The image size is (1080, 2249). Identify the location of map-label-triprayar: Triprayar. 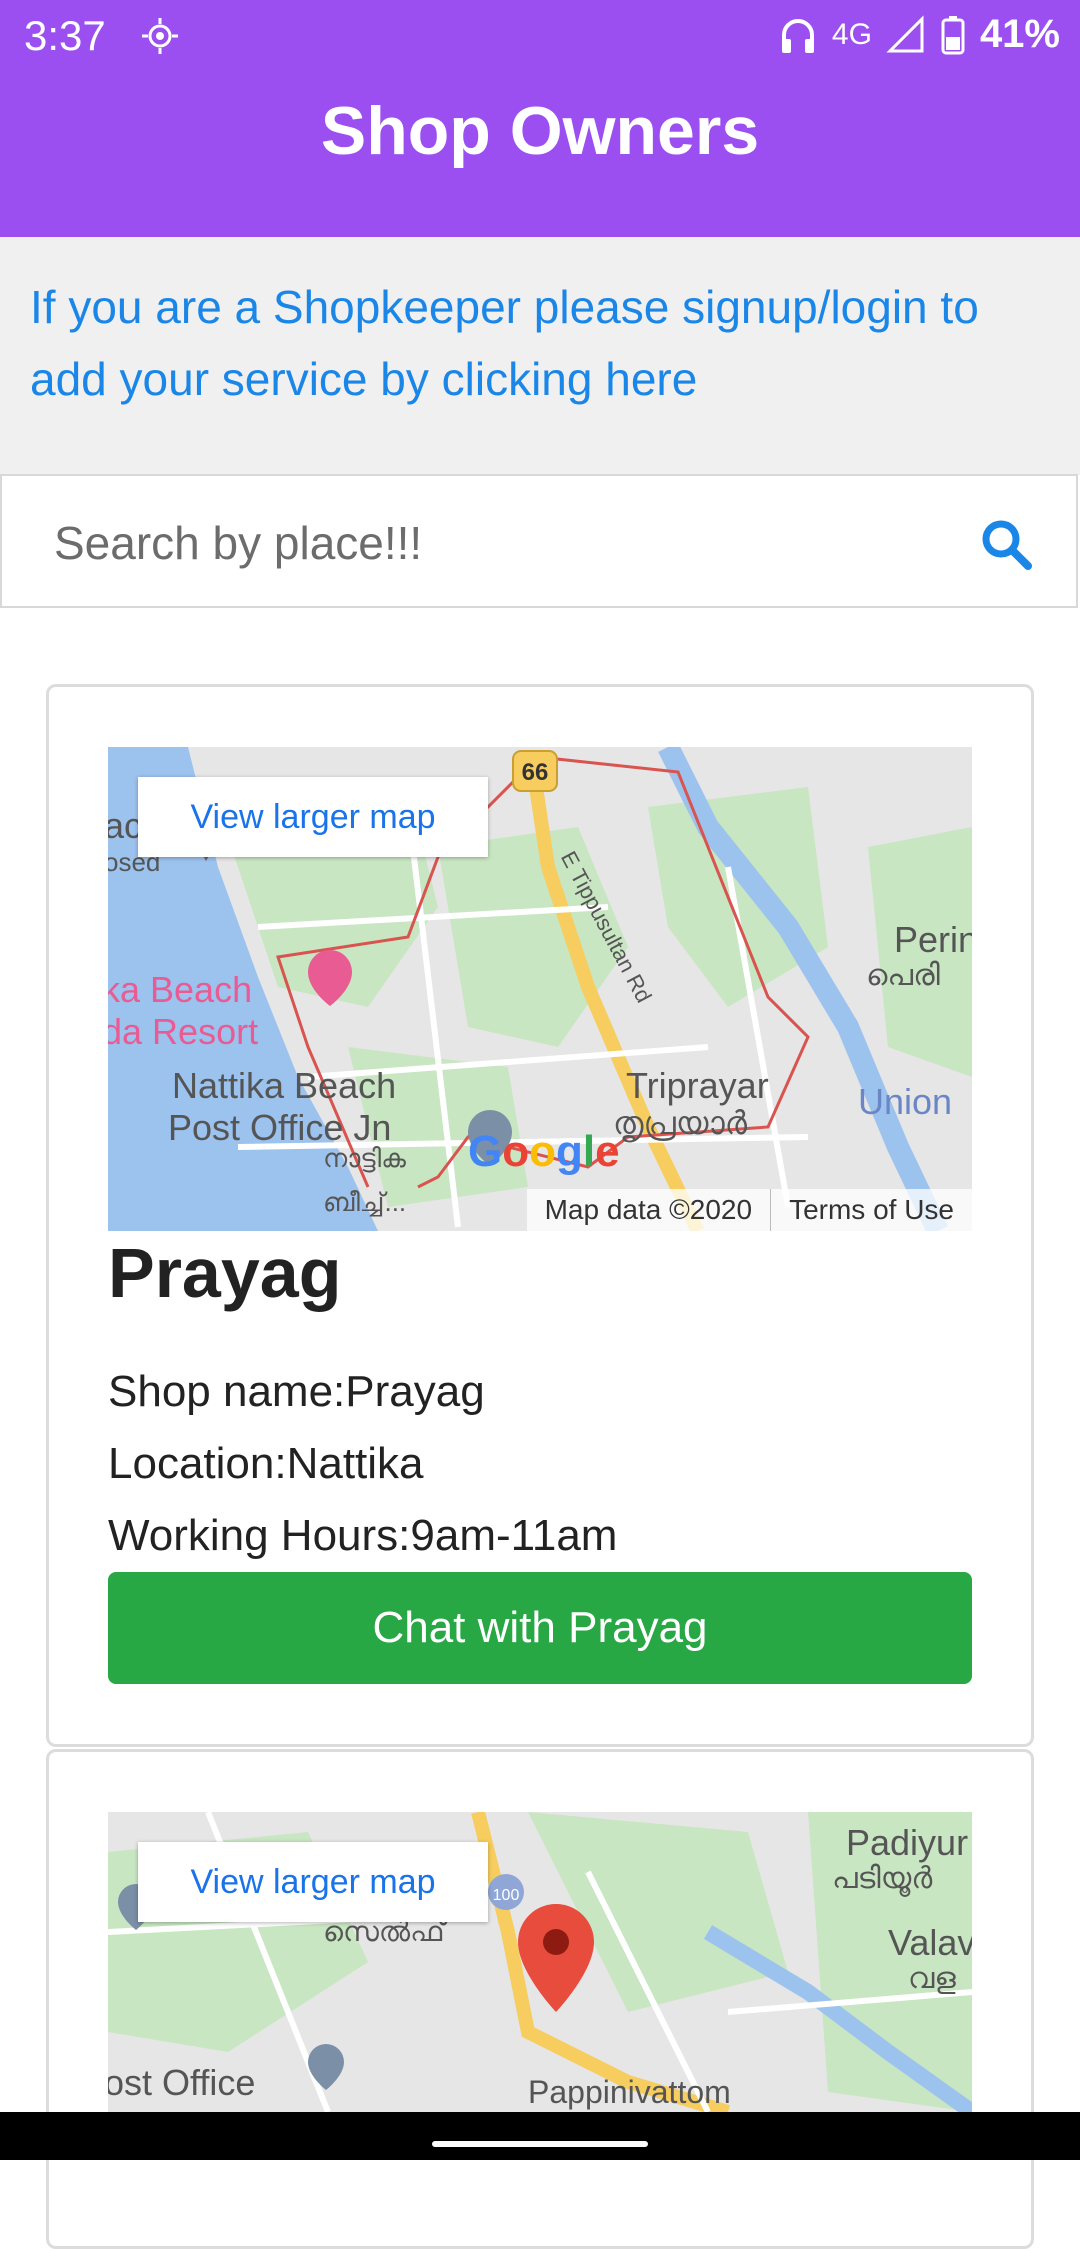
(697, 1085).